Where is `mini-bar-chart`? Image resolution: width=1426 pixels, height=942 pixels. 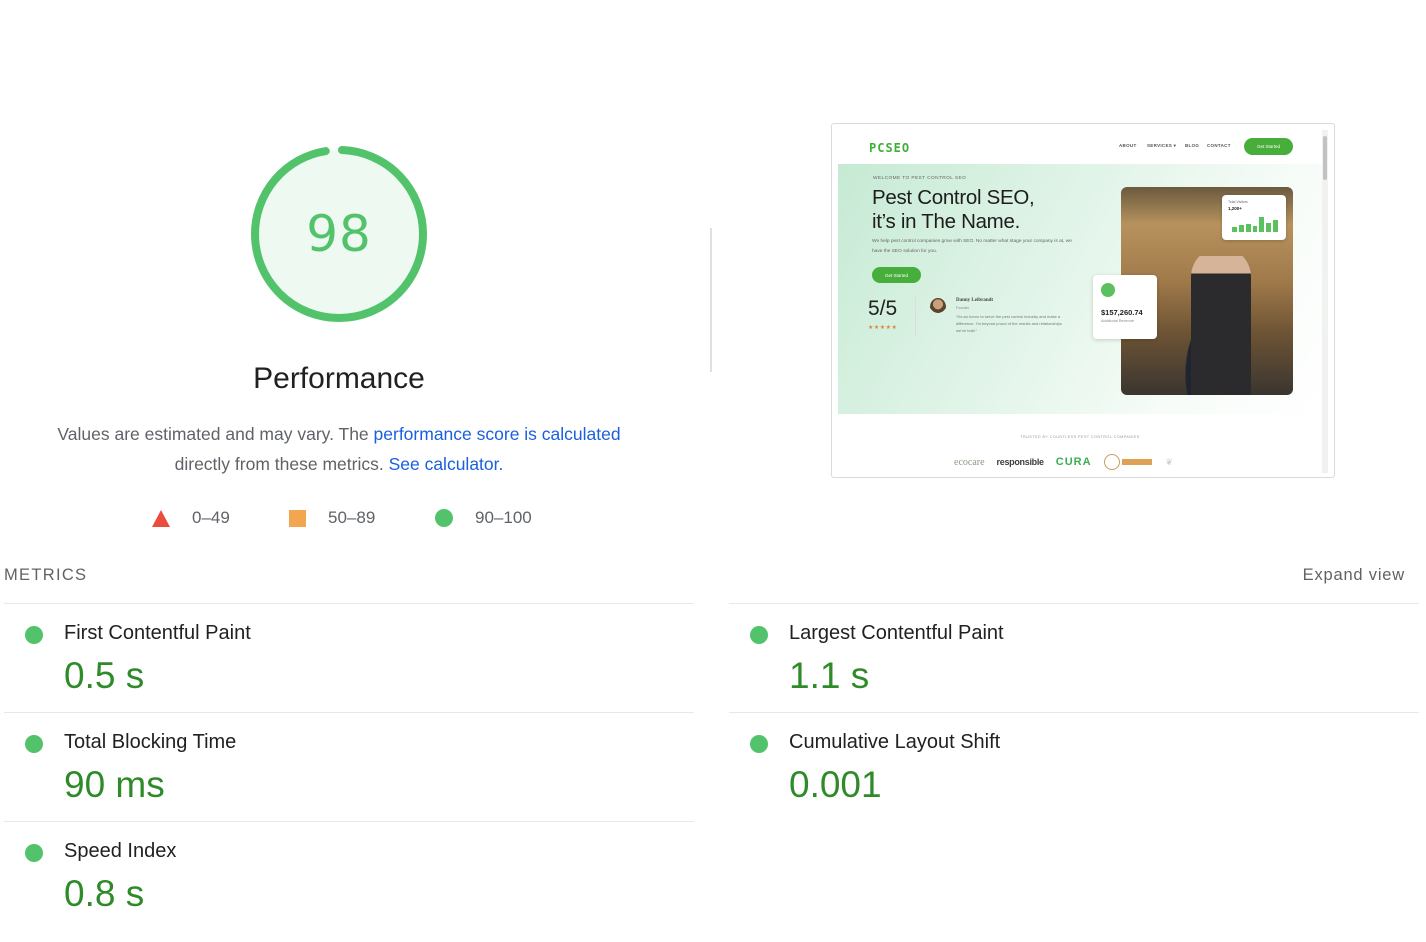
mini-bar-chart is located at coordinates (1255, 224).